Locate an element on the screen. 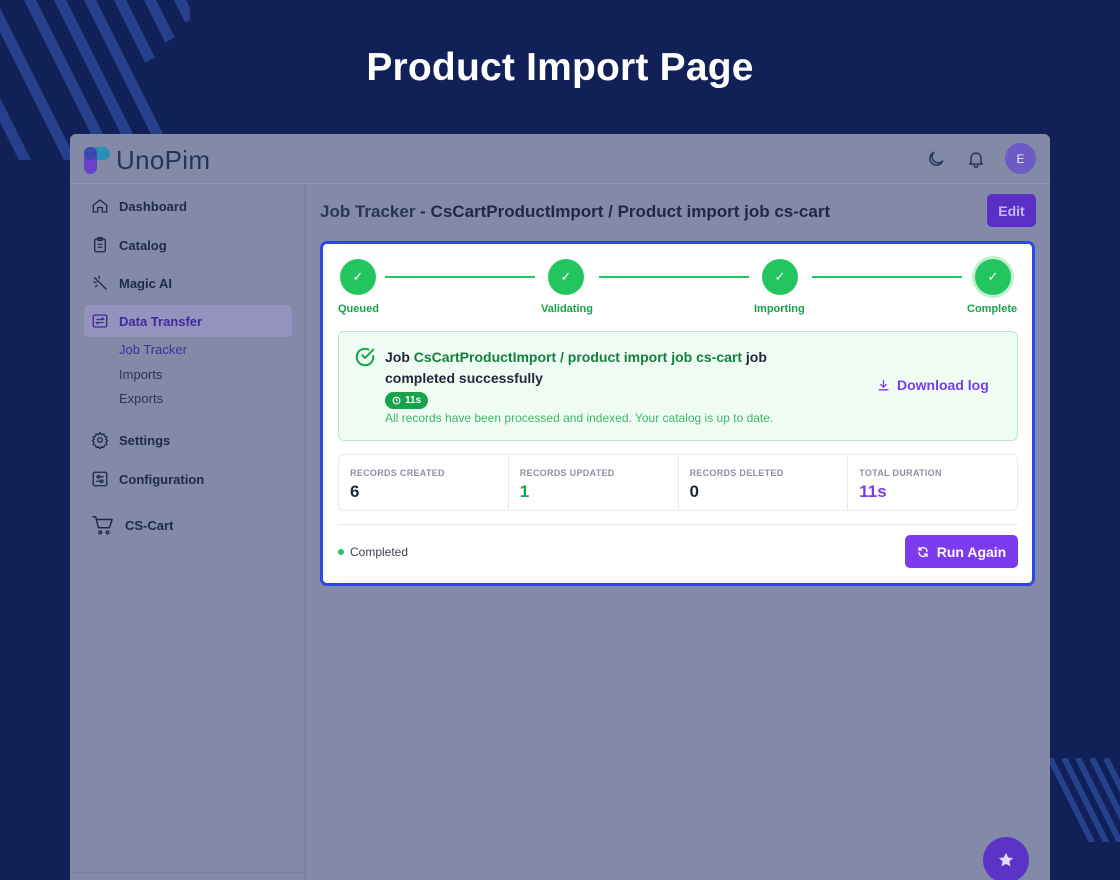 The image size is (1120, 880). step-importing-check-icon: ✓ is located at coordinates (780, 277).